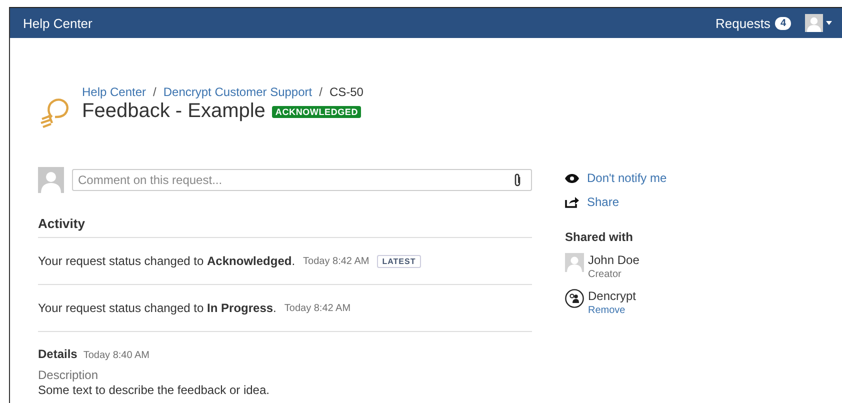  Describe the element at coordinates (69, 375) in the screenshot. I see `field-label: Description` at that location.